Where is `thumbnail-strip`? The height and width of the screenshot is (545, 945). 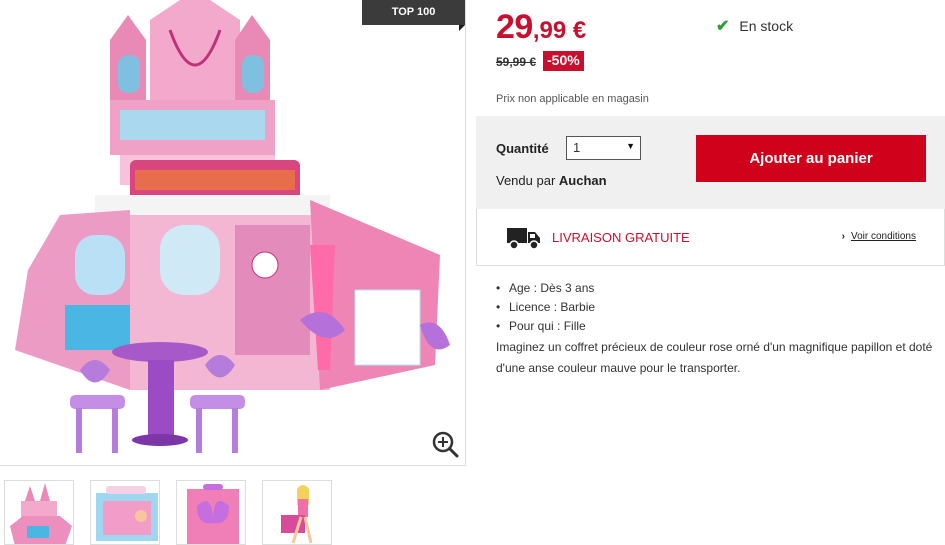
thumbnail-strip is located at coordinates (233, 512).